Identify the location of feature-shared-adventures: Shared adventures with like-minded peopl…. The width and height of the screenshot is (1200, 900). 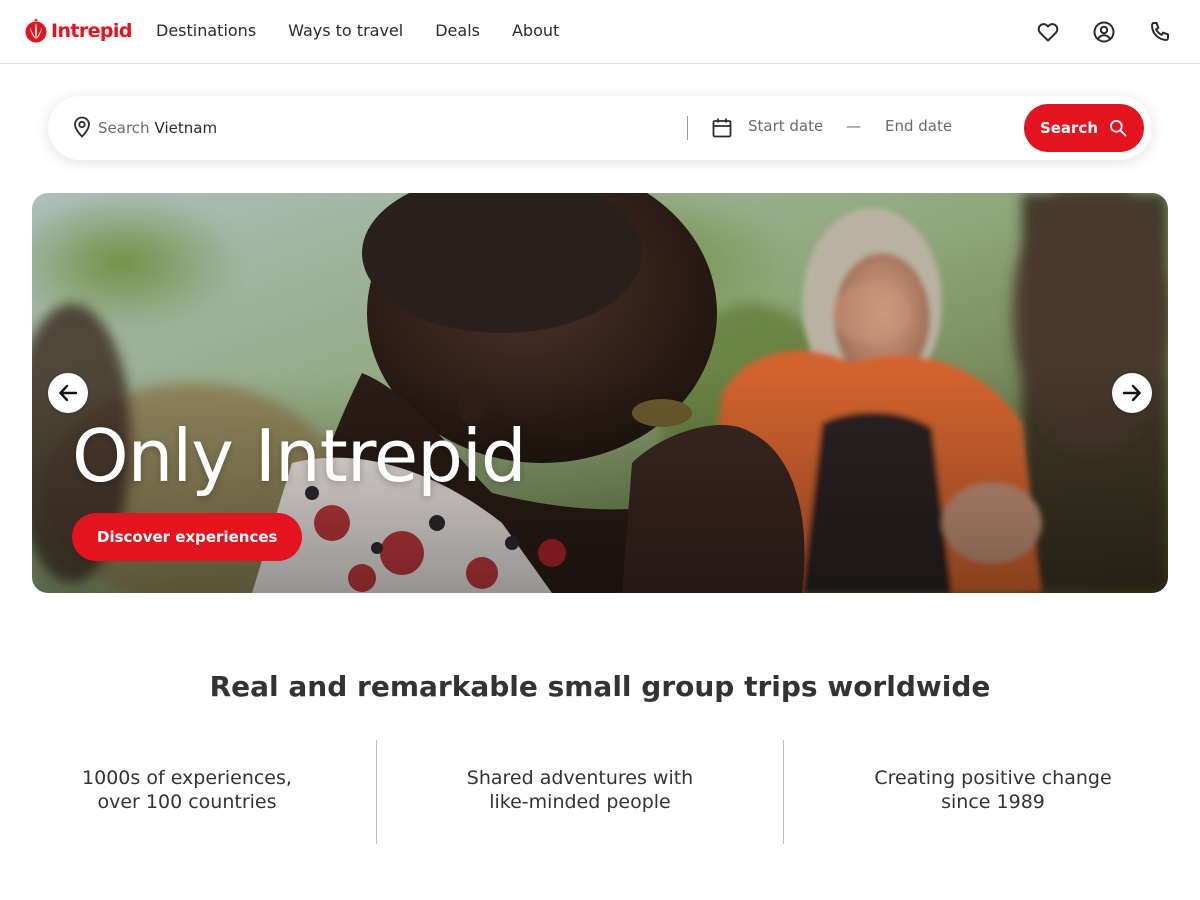
(580, 790).